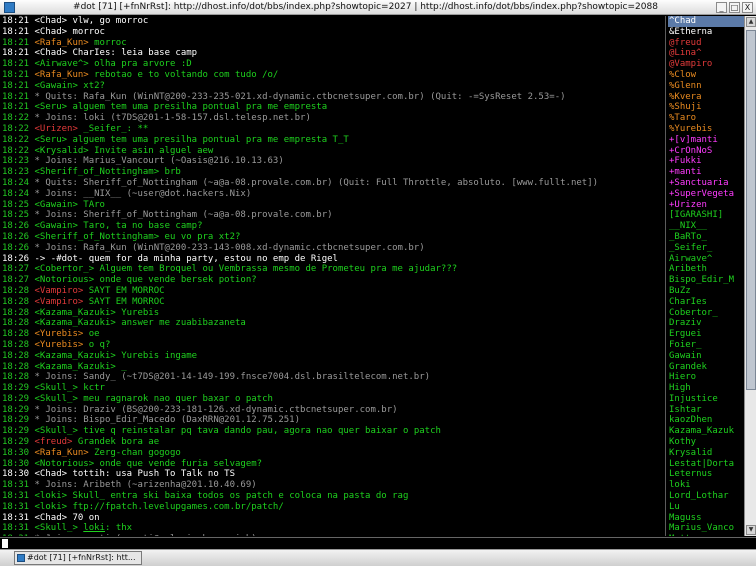  I want to click on nick-list-item: Aribeth, so click(706, 269).